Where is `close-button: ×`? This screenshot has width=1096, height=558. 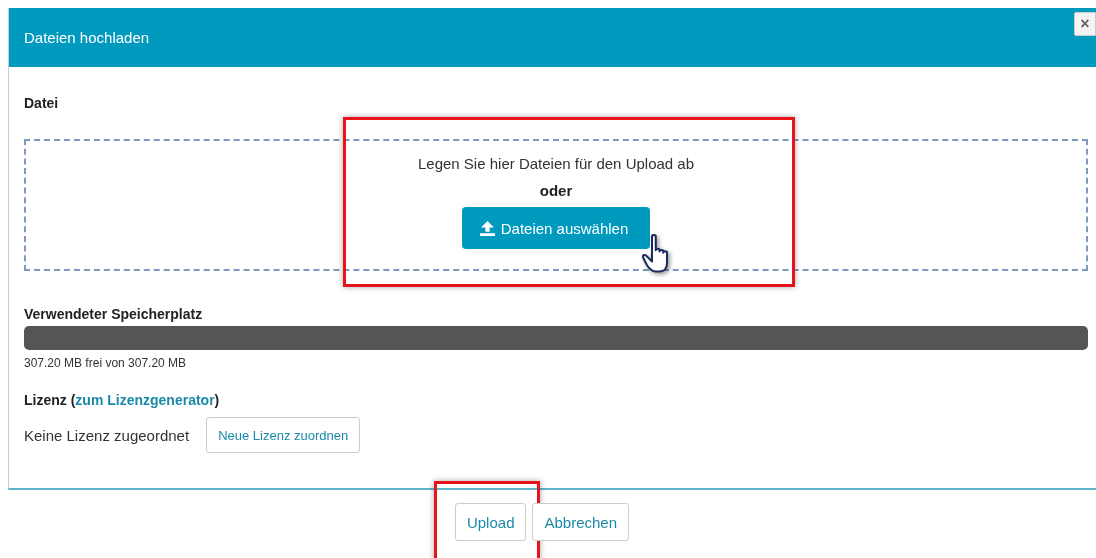 close-button: × is located at coordinates (1085, 24).